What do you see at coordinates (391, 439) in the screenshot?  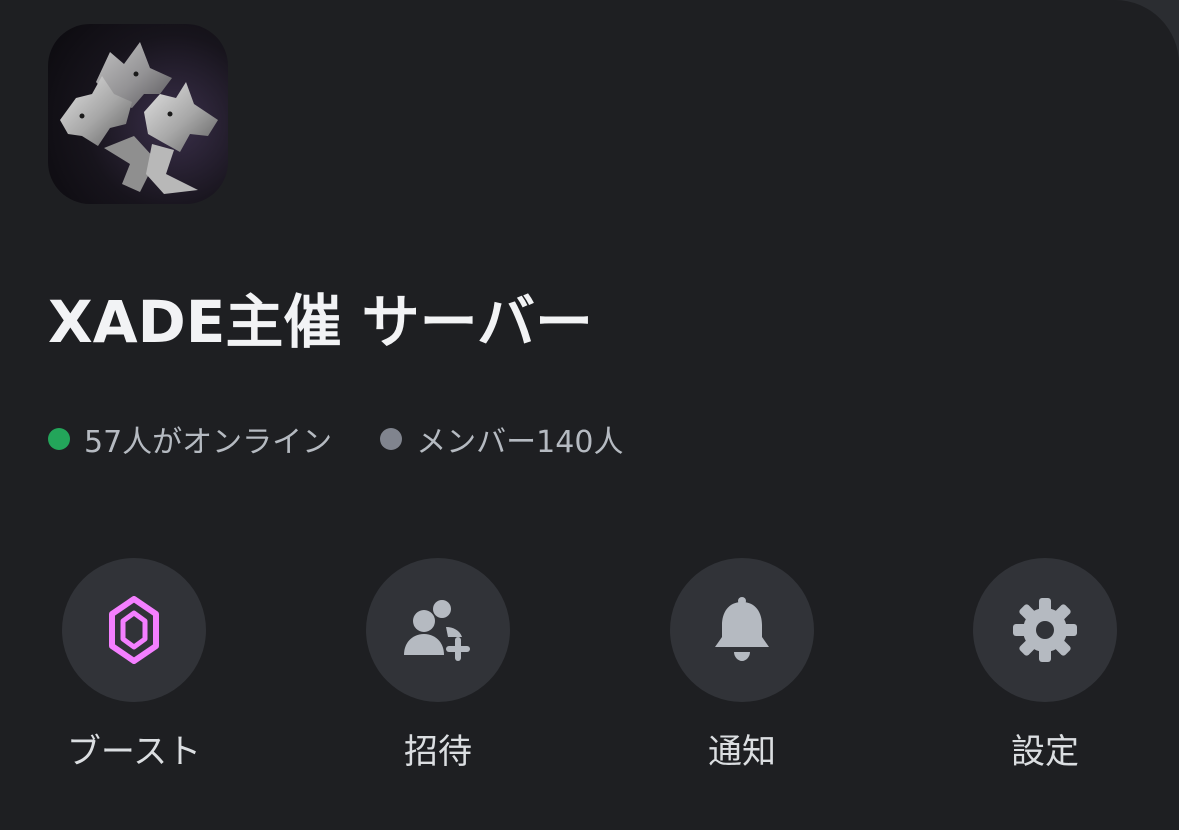 I see `member-status-dot` at bounding box center [391, 439].